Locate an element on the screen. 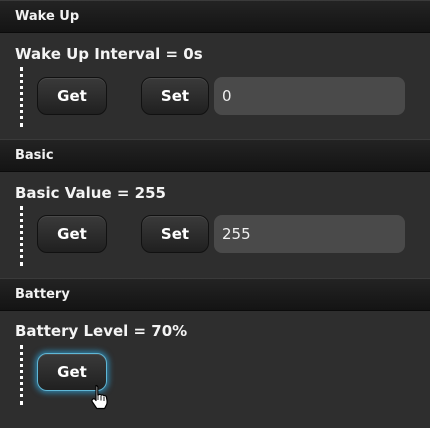 This screenshot has height=428, width=430. section-header-label: Basic is located at coordinates (34, 155).